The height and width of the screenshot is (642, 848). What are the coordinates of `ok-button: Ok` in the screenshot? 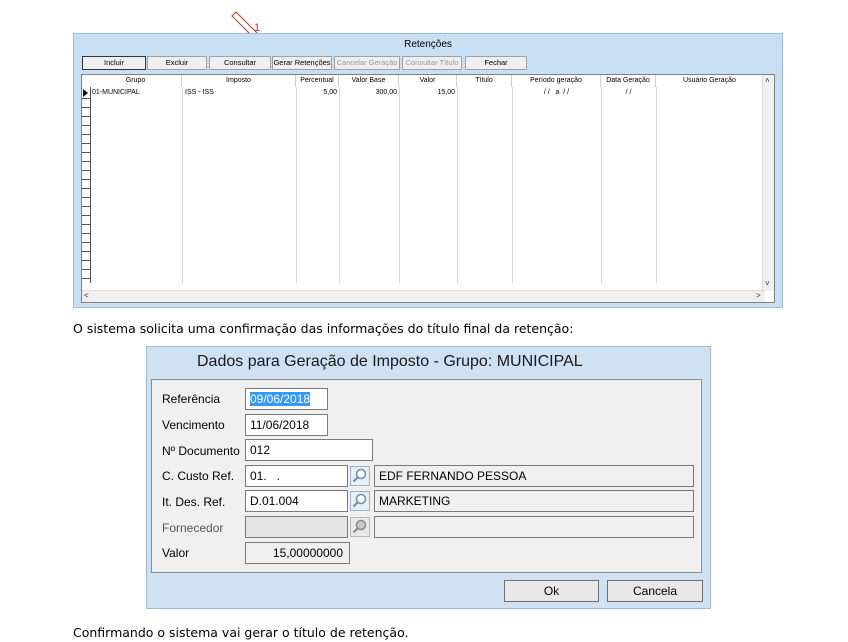 It's located at (551, 591).